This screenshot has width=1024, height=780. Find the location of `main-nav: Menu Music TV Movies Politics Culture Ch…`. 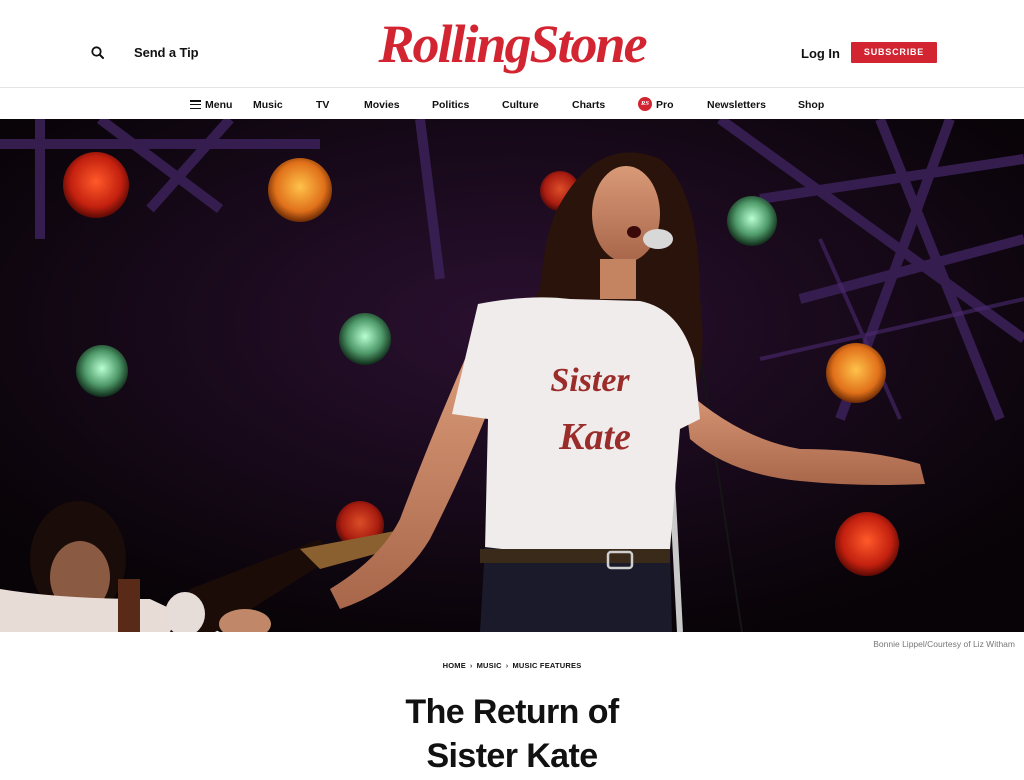

main-nav: Menu Music TV Movies Politics Culture Ch… is located at coordinates (512, 104).